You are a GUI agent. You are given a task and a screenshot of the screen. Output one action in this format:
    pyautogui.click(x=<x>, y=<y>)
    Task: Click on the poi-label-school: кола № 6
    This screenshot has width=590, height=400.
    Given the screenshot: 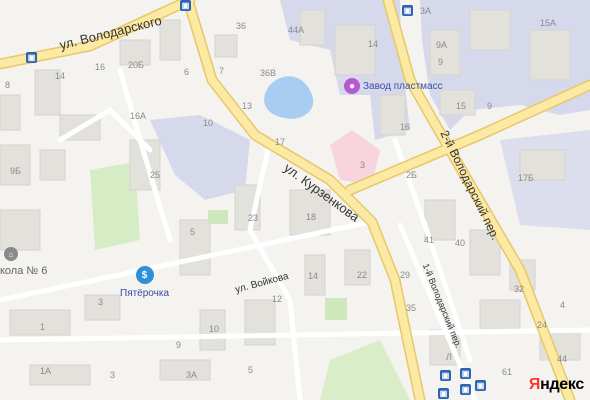 What is the action you would take?
    pyautogui.click(x=24, y=271)
    